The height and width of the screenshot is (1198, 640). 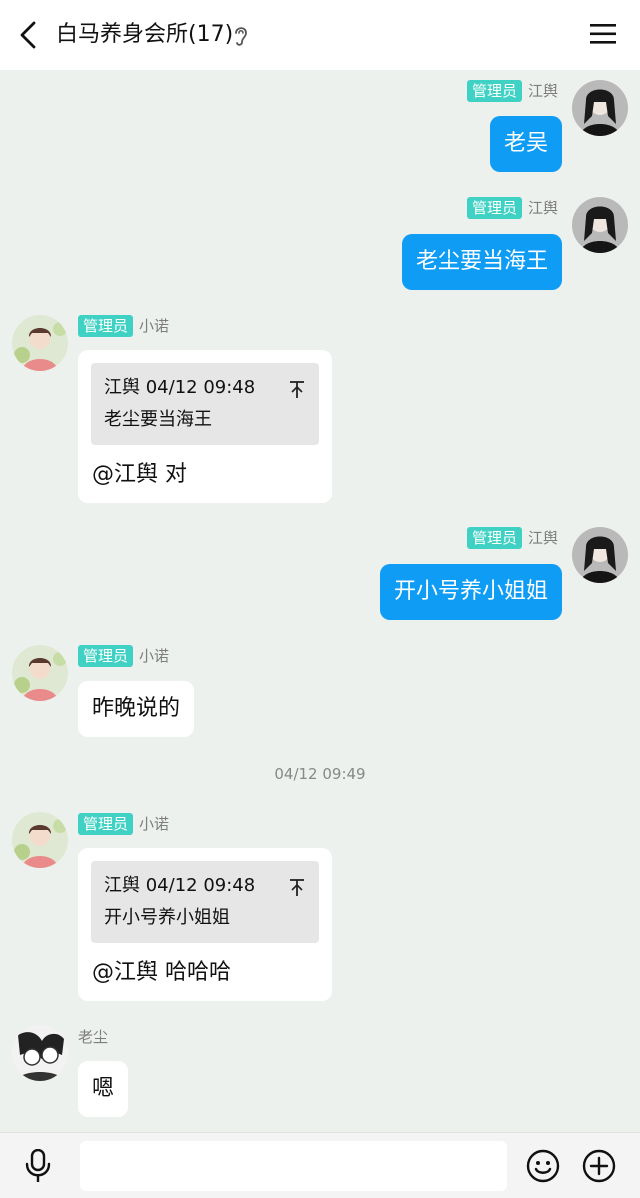 What do you see at coordinates (525, 144) in the screenshot?
I see `message-bubble: 老吴` at bounding box center [525, 144].